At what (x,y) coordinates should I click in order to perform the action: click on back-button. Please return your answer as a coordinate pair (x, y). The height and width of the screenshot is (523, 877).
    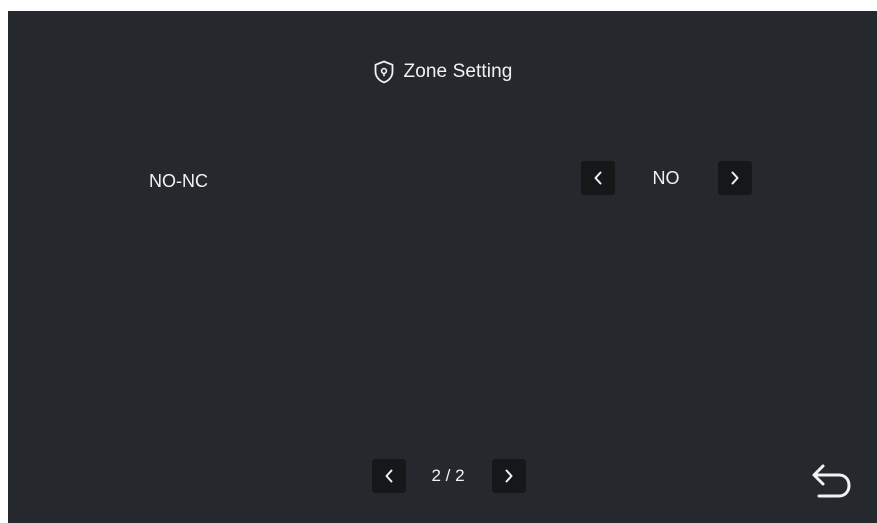
    Looking at the image, I should click on (831, 481).